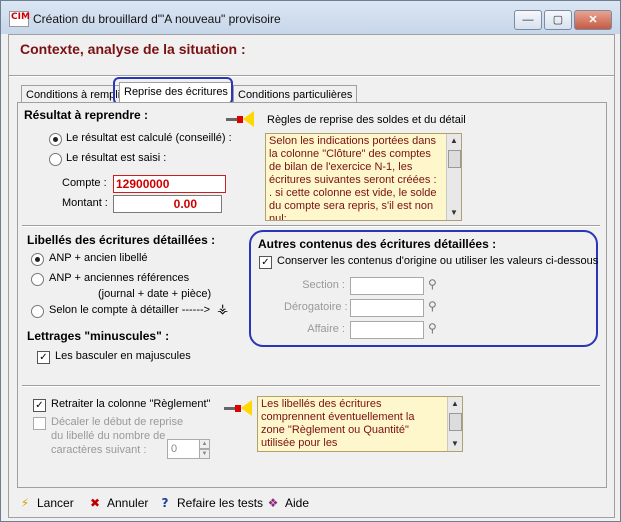 This screenshot has width=621, height=522. What do you see at coordinates (117, 422) in the screenshot?
I see `decaler-label-1: Décaler le début de reprise` at bounding box center [117, 422].